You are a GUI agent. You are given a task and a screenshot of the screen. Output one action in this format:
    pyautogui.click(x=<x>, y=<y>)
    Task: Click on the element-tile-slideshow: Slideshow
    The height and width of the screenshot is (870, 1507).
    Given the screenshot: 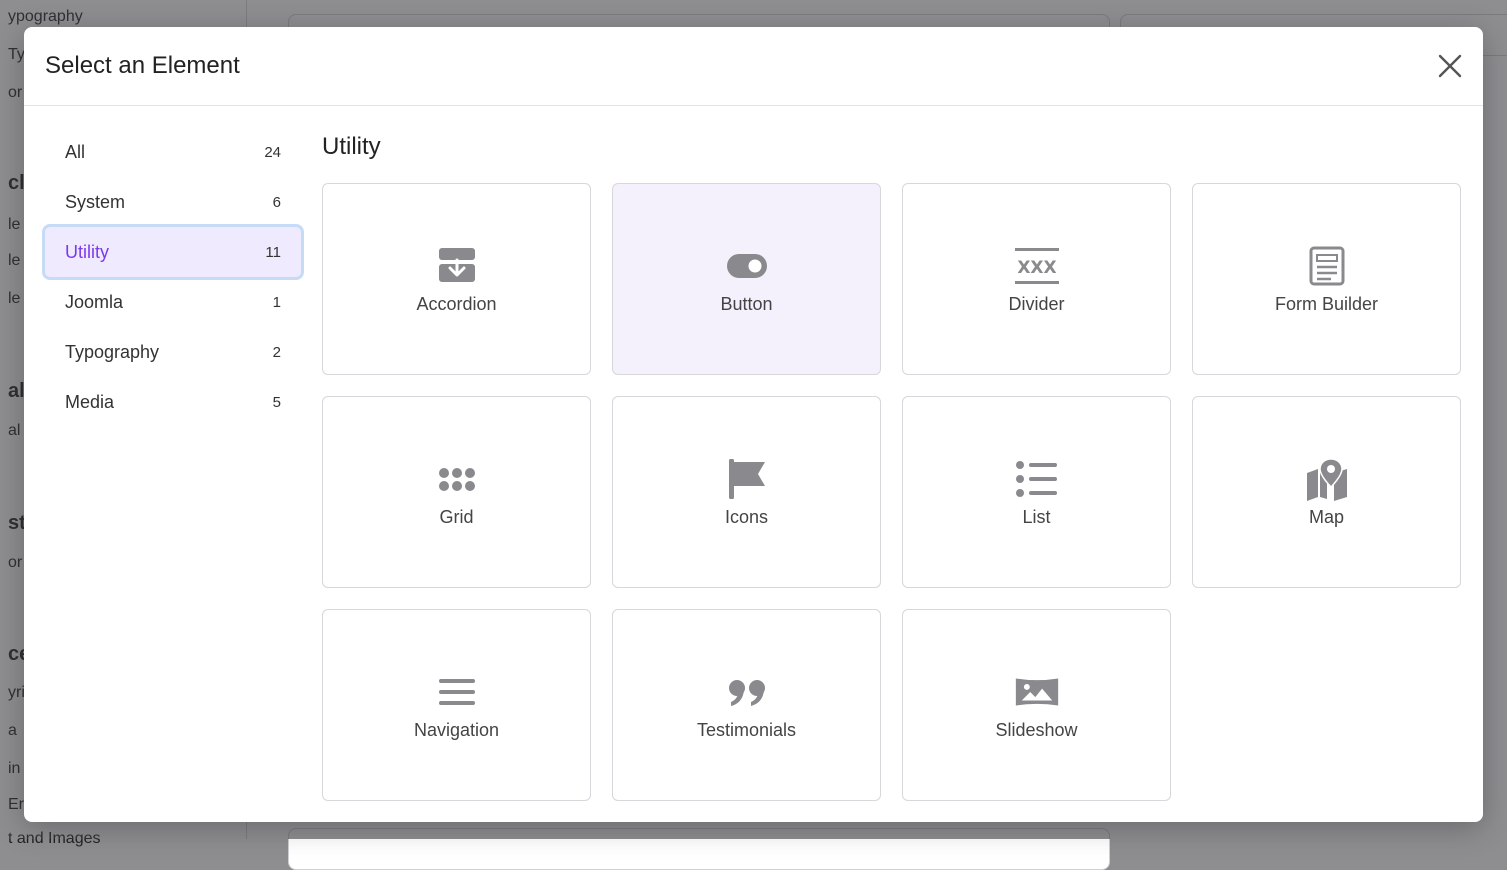 What is the action you would take?
    pyautogui.click(x=1036, y=705)
    